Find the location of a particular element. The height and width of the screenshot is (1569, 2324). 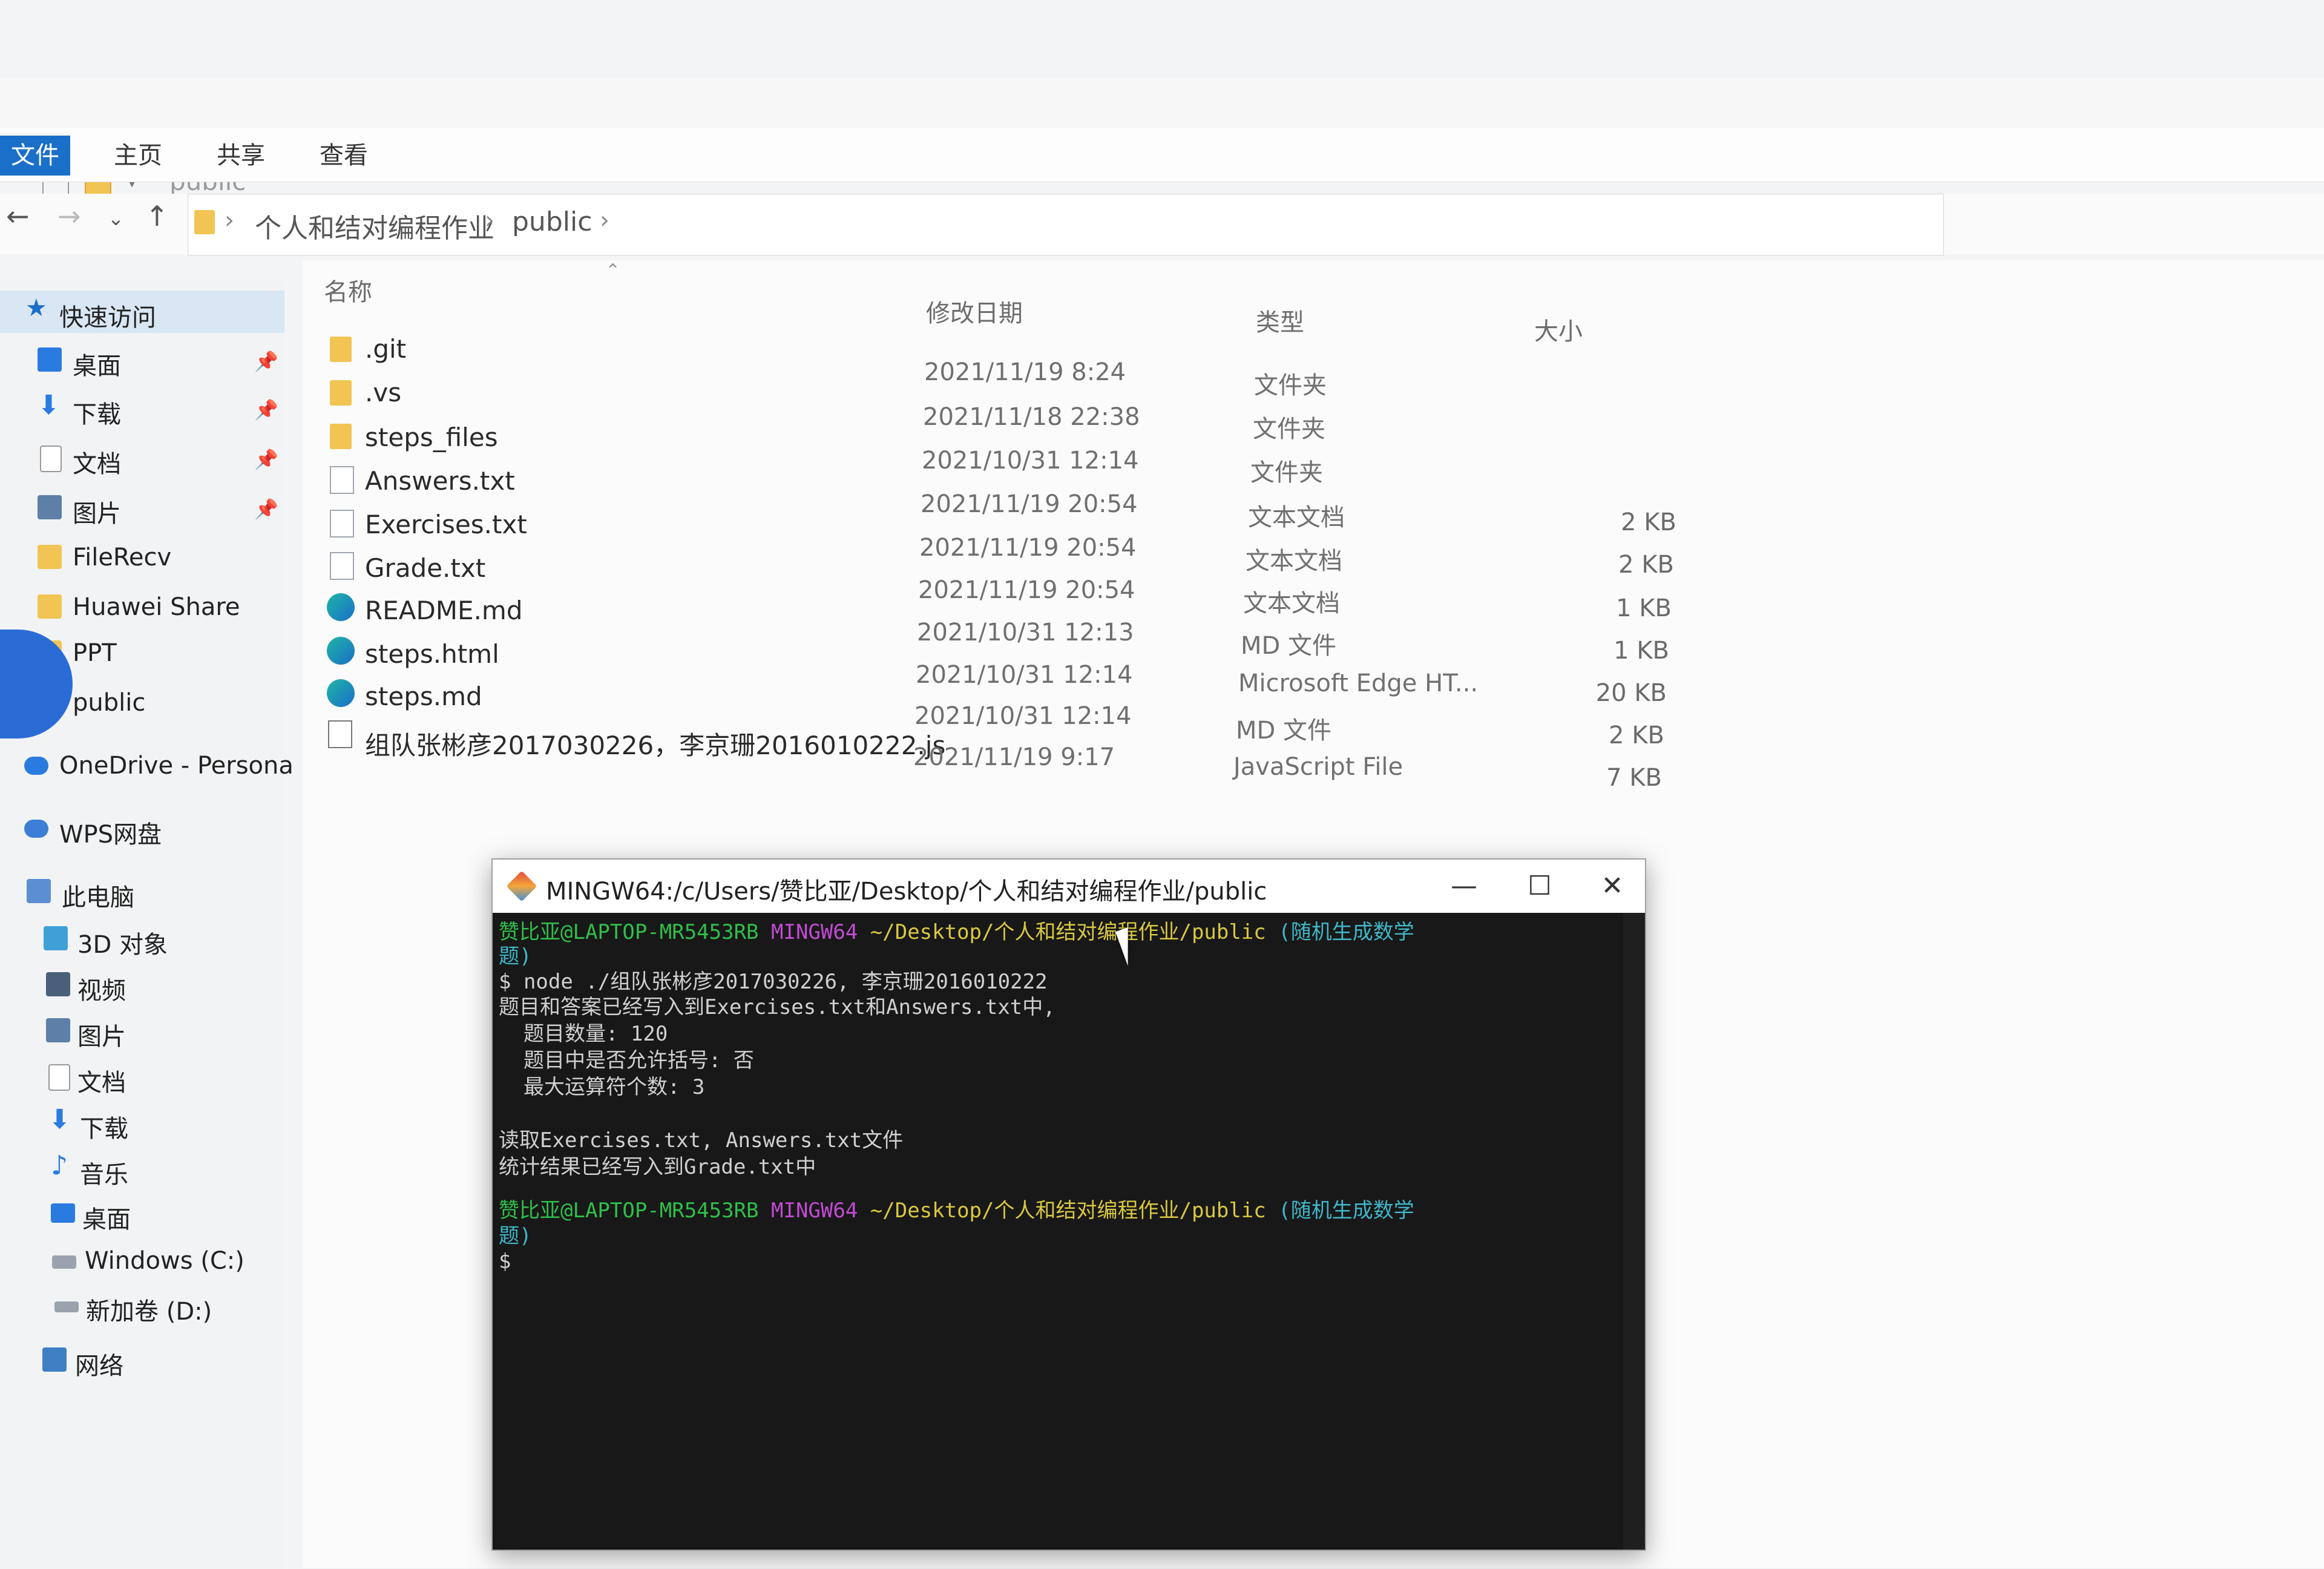

sidebar-item-huawei-share: Huawei Share is located at coordinates (142, 607).